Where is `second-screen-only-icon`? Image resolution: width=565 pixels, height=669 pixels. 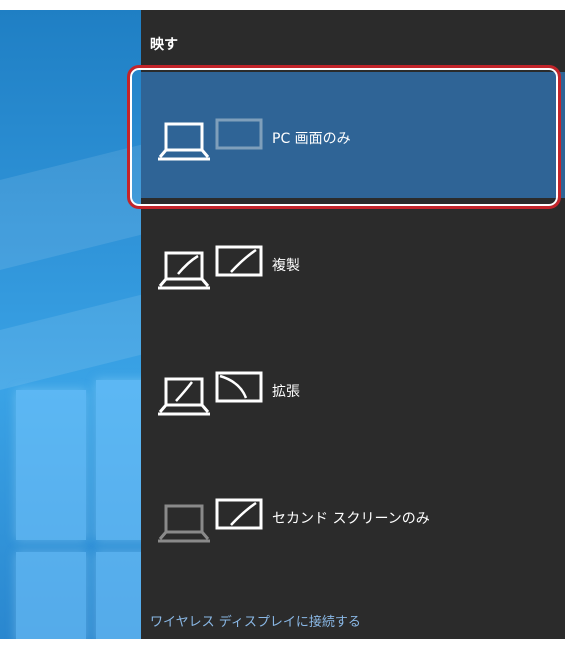 second-screen-only-icon is located at coordinates (211, 523).